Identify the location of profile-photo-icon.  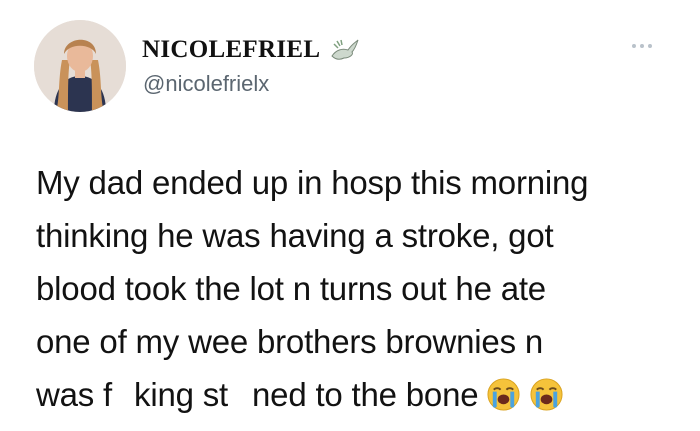
(80, 66).